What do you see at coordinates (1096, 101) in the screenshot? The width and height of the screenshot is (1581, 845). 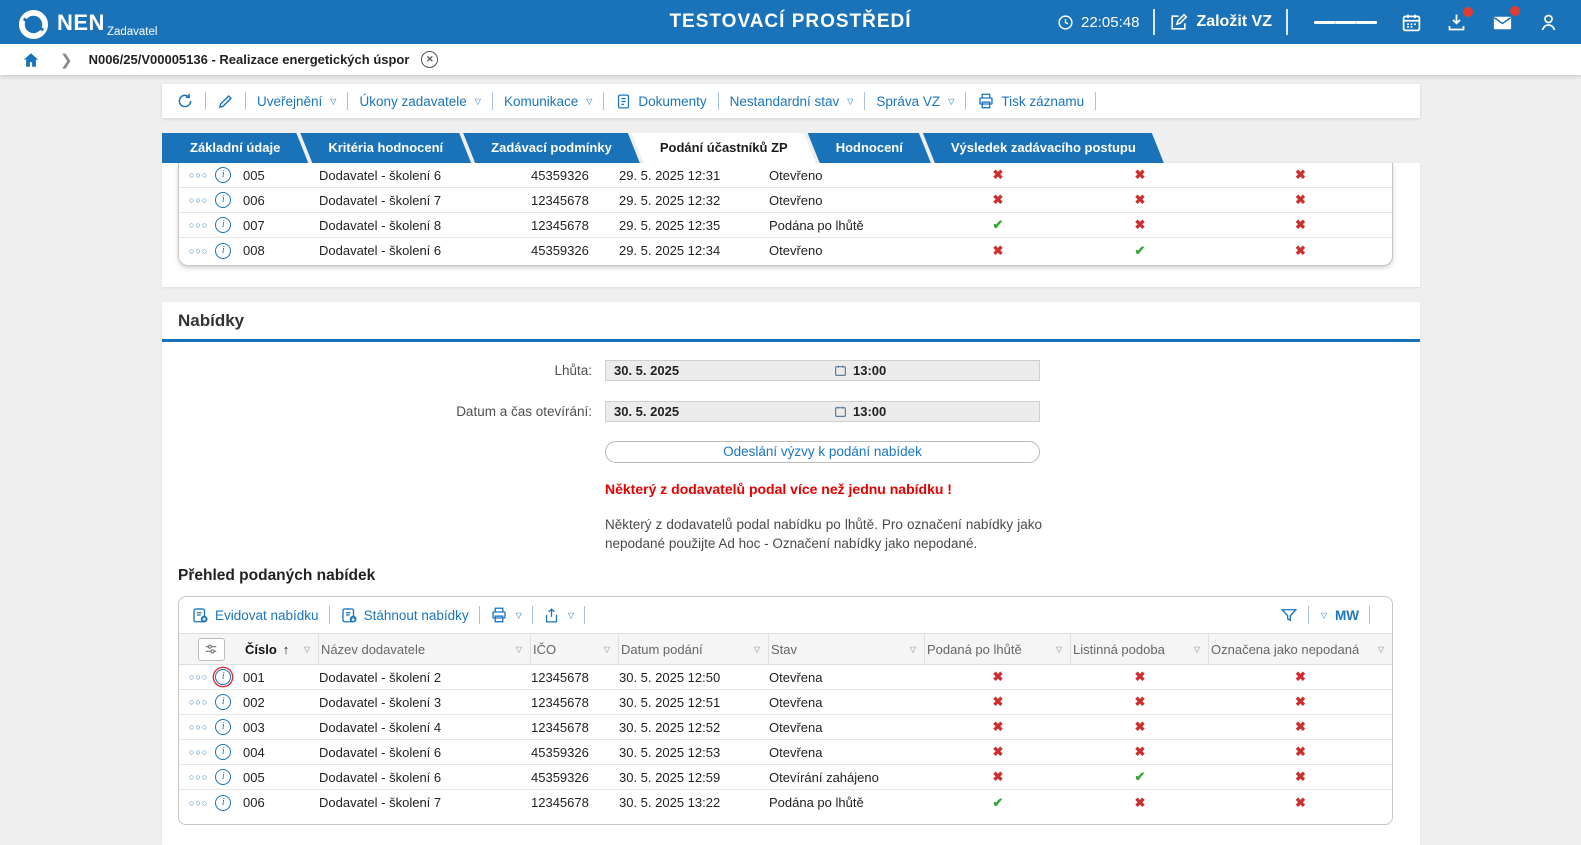 I see `divider` at bounding box center [1096, 101].